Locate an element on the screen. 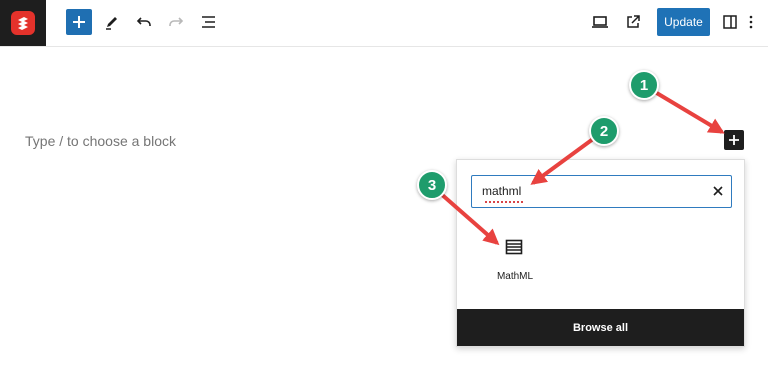 Image resolution: width=768 pixels, height=389 pixels. annotation-badge-1: 1 is located at coordinates (644, 85).